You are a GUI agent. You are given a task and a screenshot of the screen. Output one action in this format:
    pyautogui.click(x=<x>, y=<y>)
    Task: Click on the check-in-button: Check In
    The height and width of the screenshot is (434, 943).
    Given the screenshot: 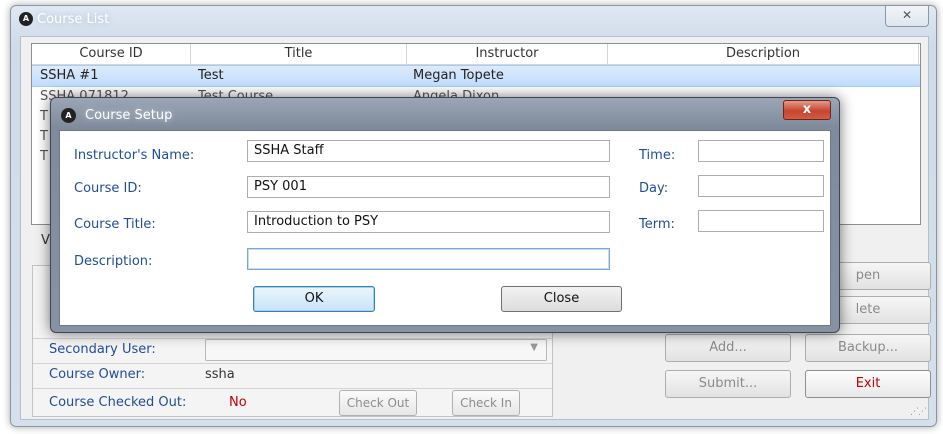 What is the action you would take?
    pyautogui.click(x=486, y=403)
    